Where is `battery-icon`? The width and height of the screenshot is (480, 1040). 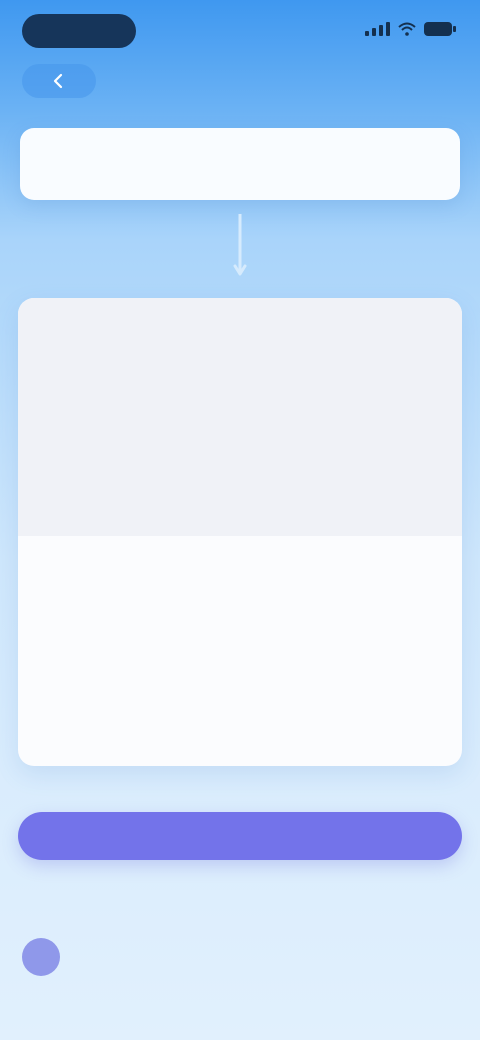 battery-icon is located at coordinates (440, 29).